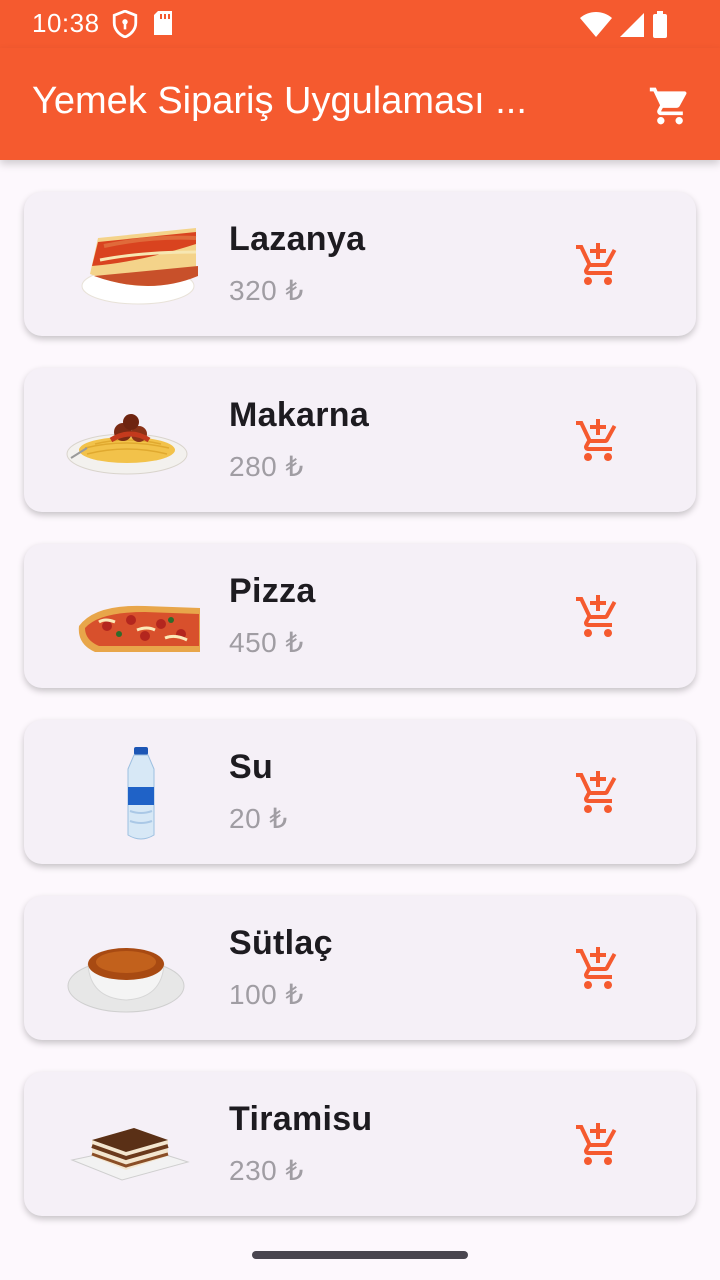 This screenshot has width=720, height=1280. What do you see at coordinates (297, 239) in the screenshot?
I see `food-name: Lazanya` at bounding box center [297, 239].